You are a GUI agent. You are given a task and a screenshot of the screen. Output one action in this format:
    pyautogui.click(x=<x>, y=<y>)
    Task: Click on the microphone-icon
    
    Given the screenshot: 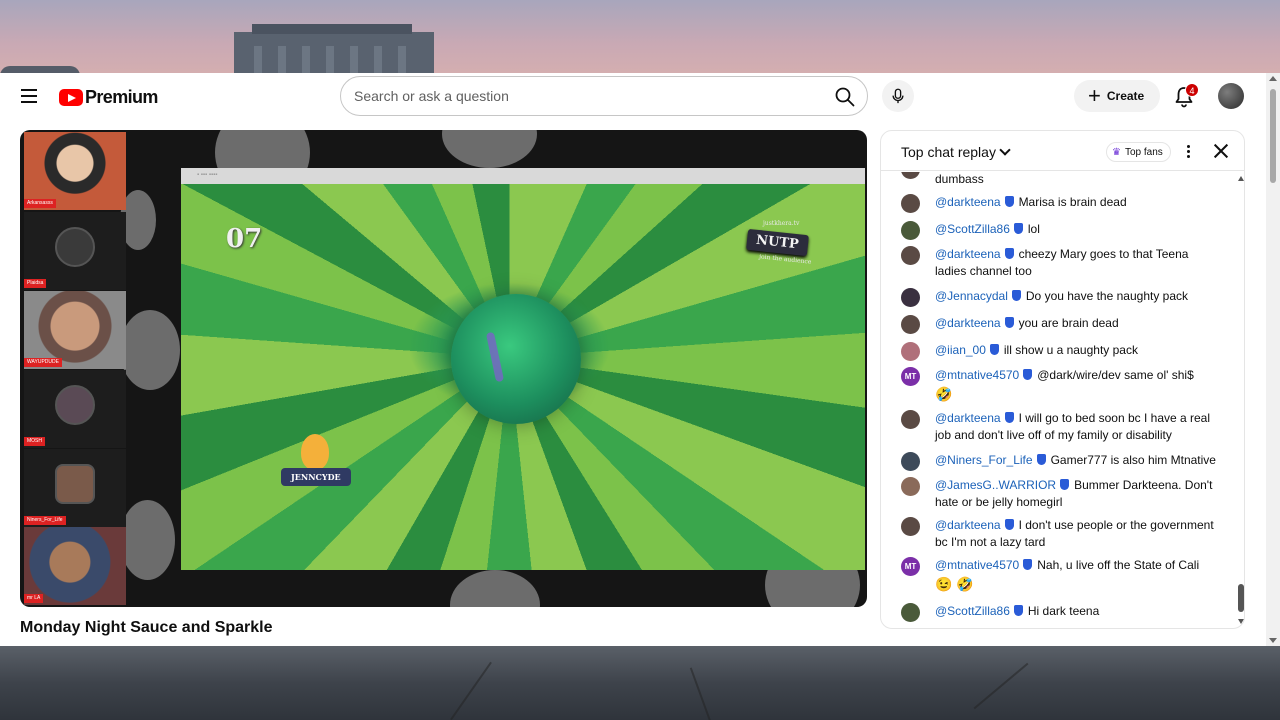 What is the action you would take?
    pyautogui.click(x=898, y=96)
    